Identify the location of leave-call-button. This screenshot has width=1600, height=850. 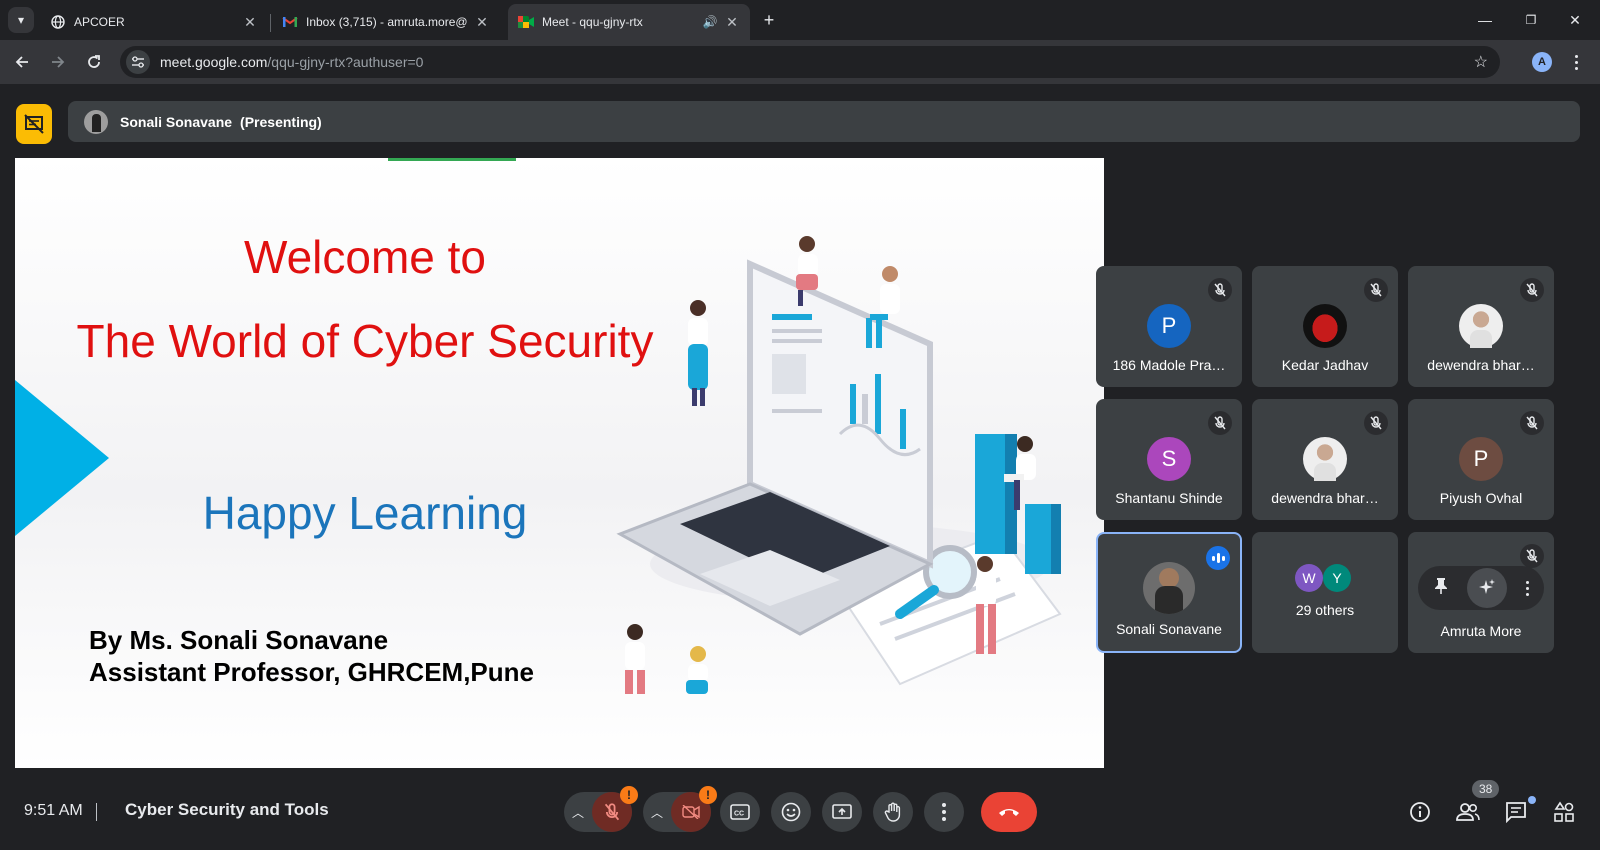
(1009, 812).